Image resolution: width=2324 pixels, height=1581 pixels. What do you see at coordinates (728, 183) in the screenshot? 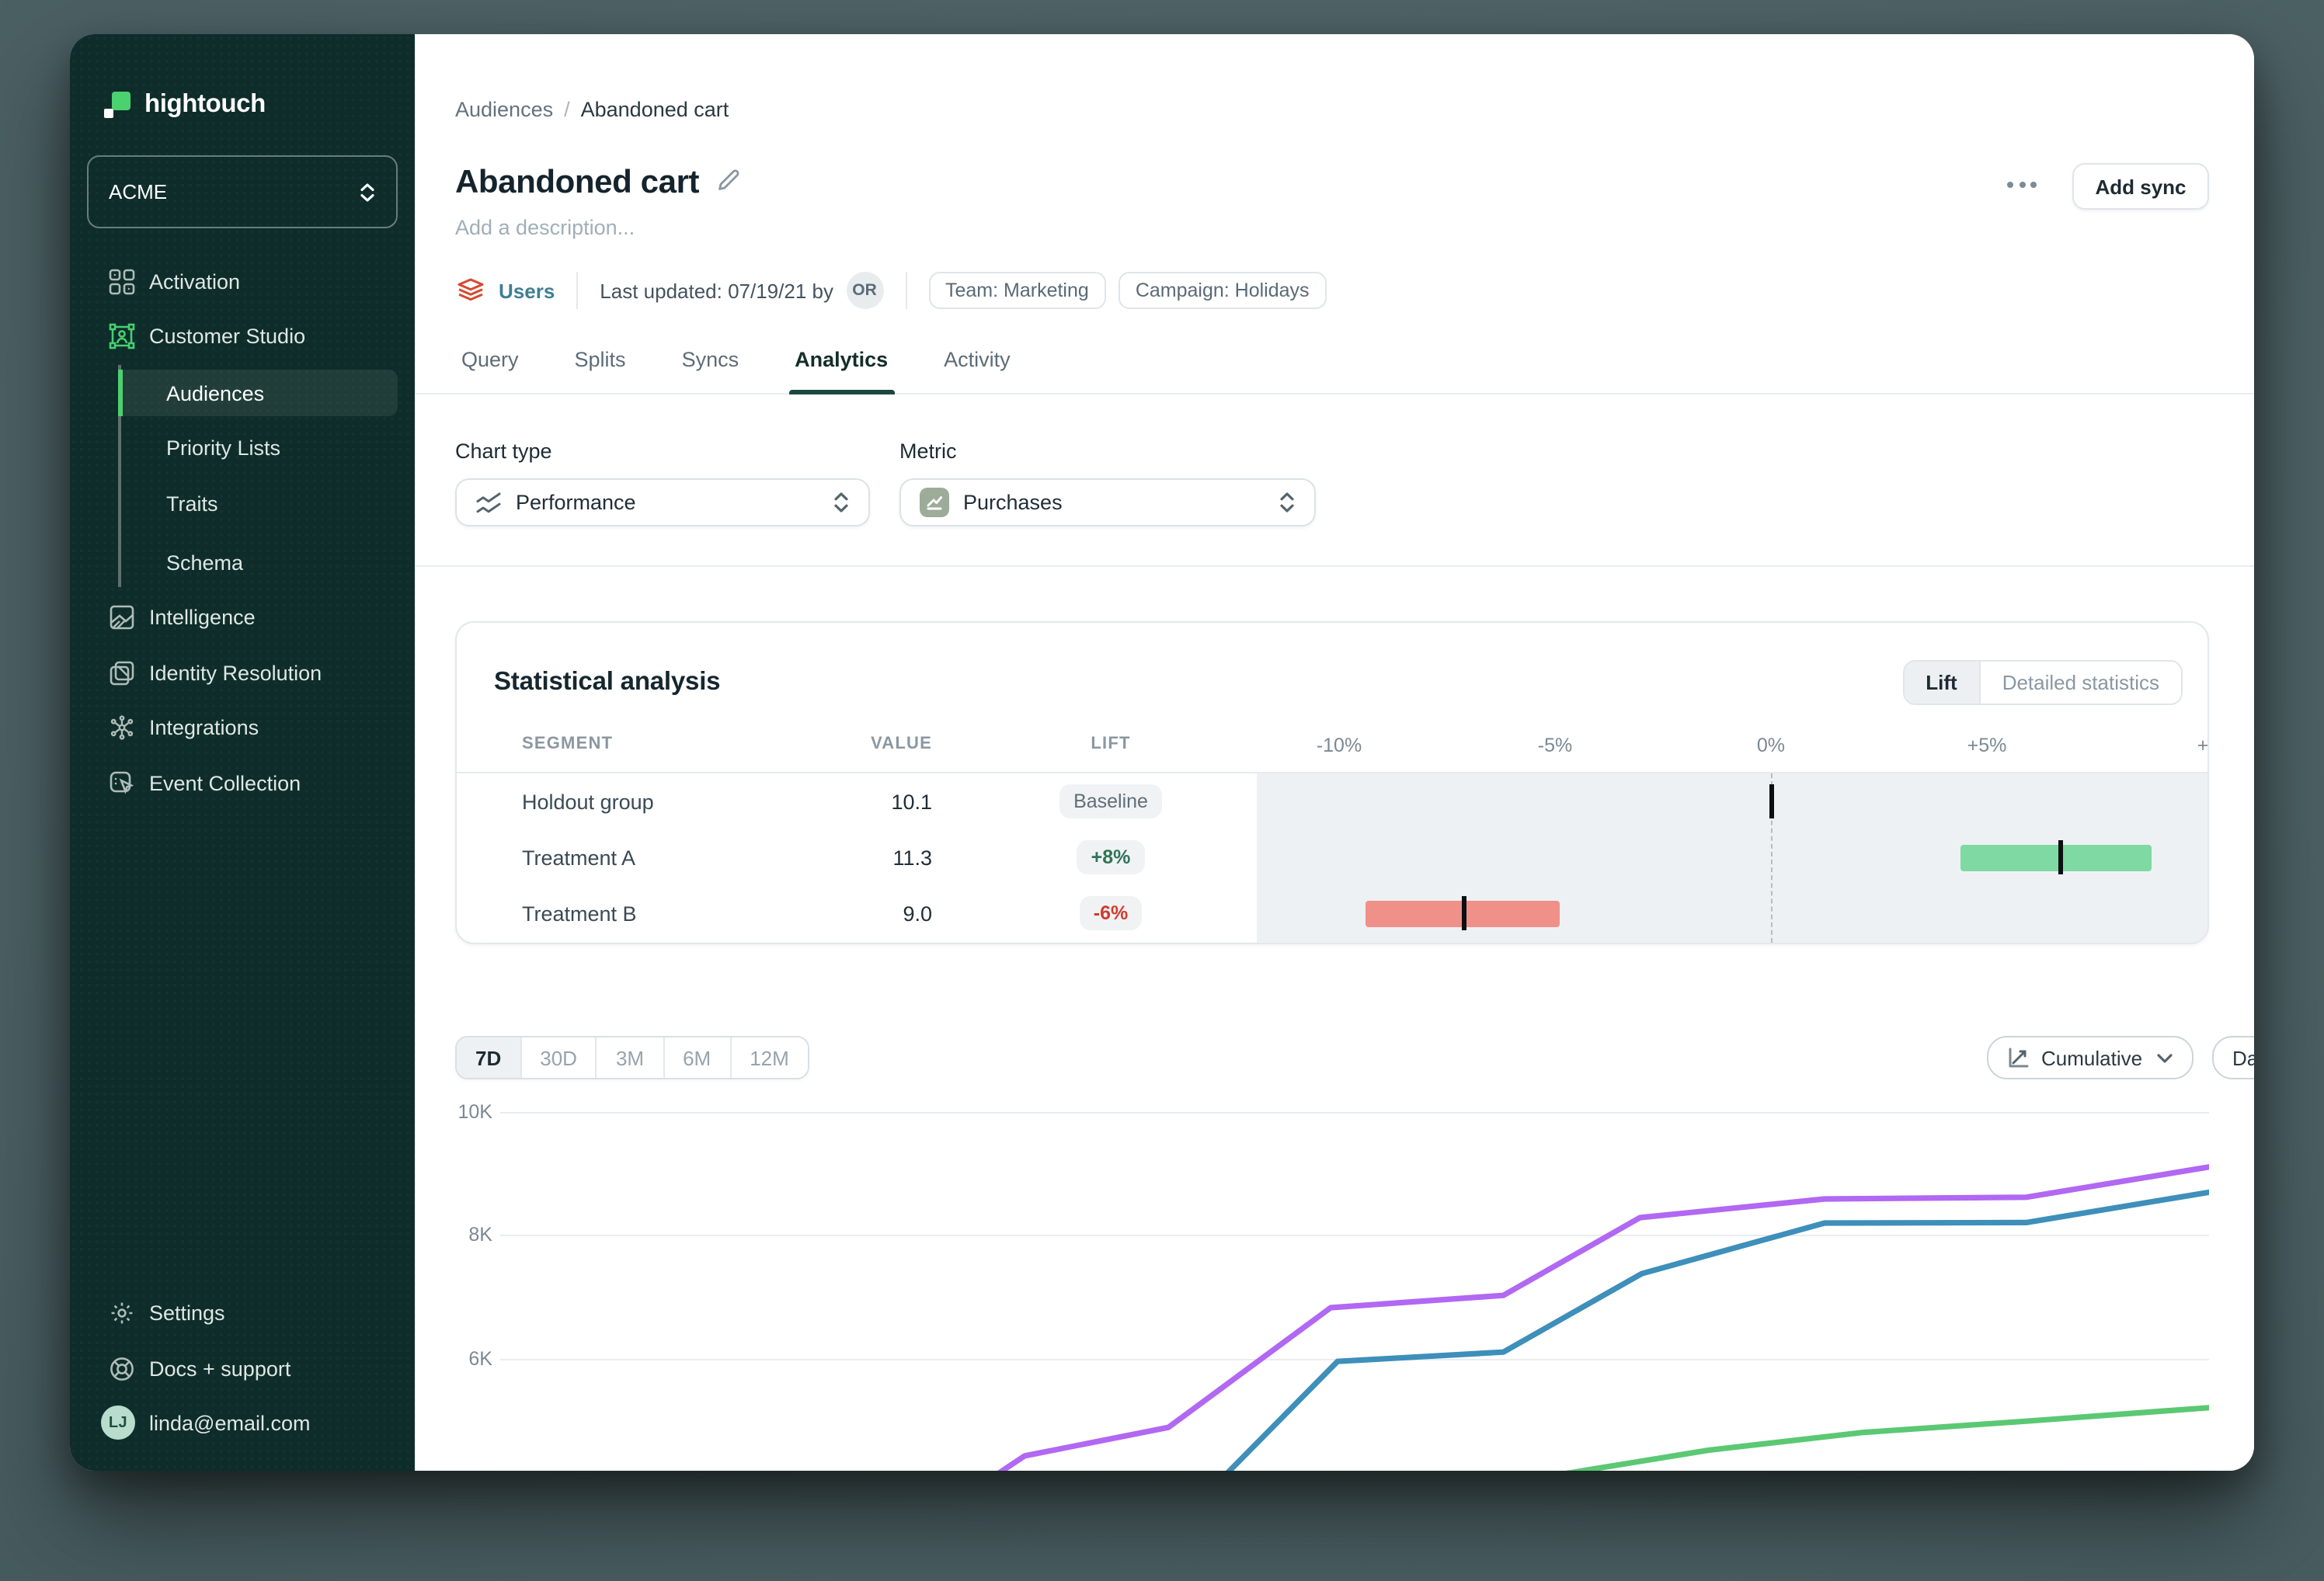
I see `edit-title-icon` at bounding box center [728, 183].